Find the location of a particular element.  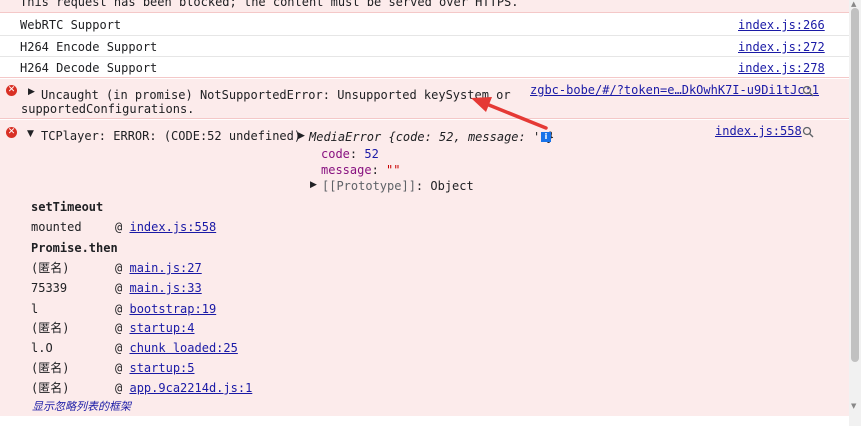

stack-frame-location: @ bootstrap:19 is located at coordinates (165, 309).